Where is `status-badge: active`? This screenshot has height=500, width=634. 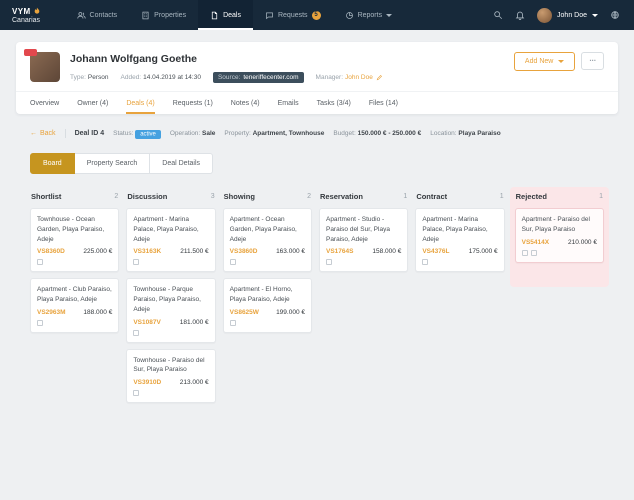
status-badge: active is located at coordinates (148, 134).